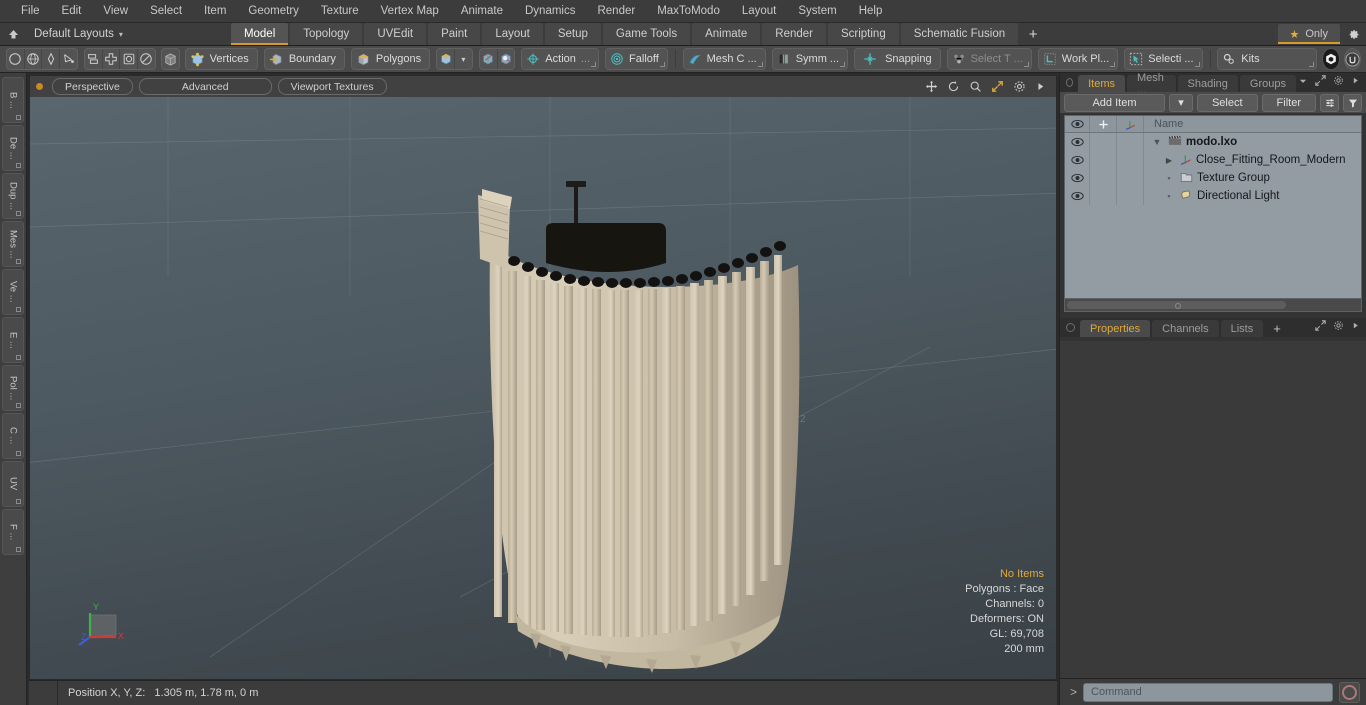  What do you see at coordinates (489, 59) in the screenshot?
I see `axis-cube-red-icon` at bounding box center [489, 59].